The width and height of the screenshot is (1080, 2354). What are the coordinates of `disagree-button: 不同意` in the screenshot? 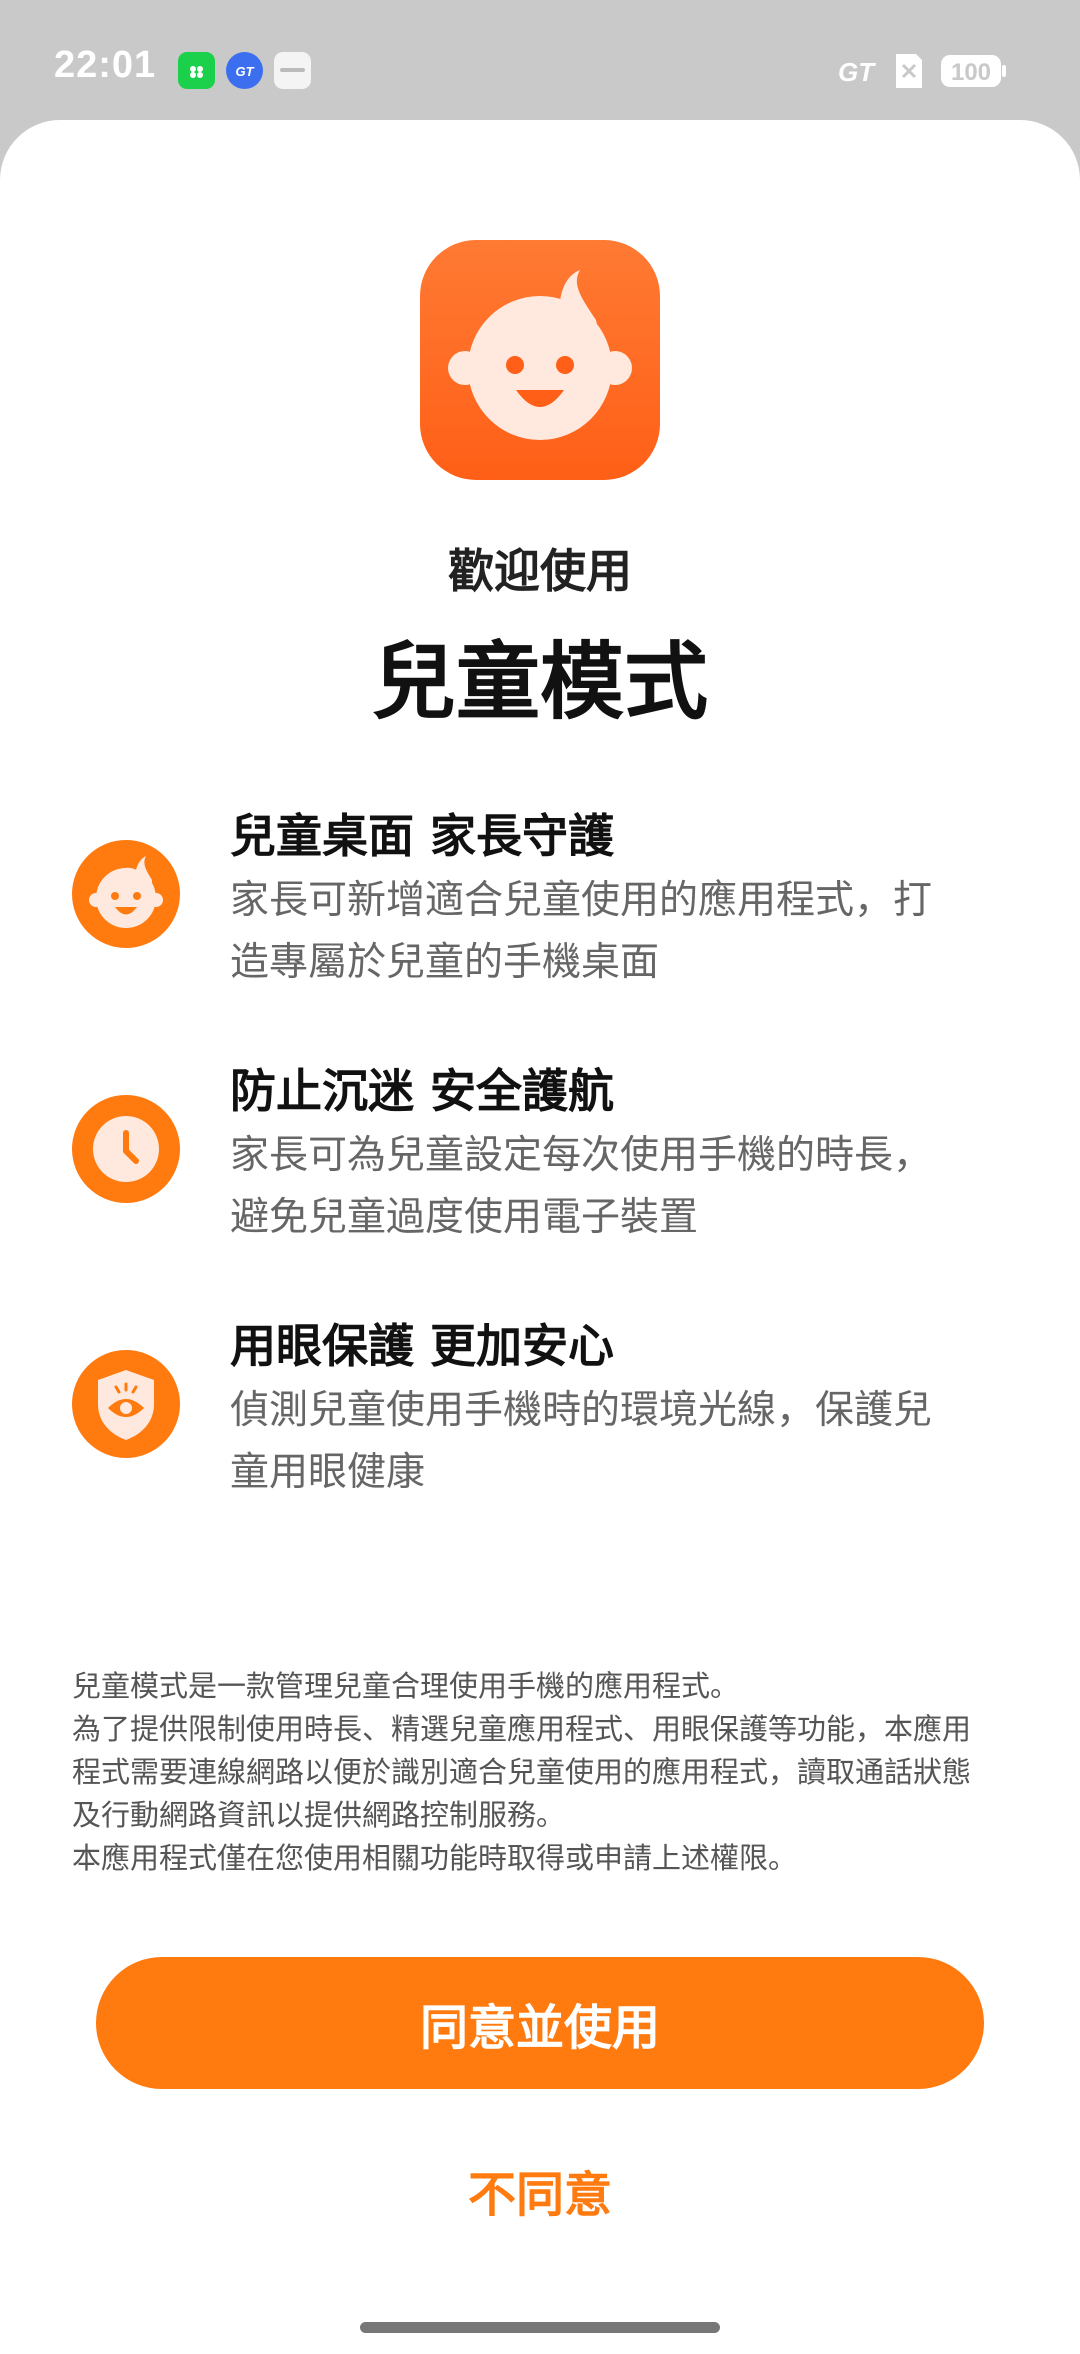 It's located at (540, 2190).